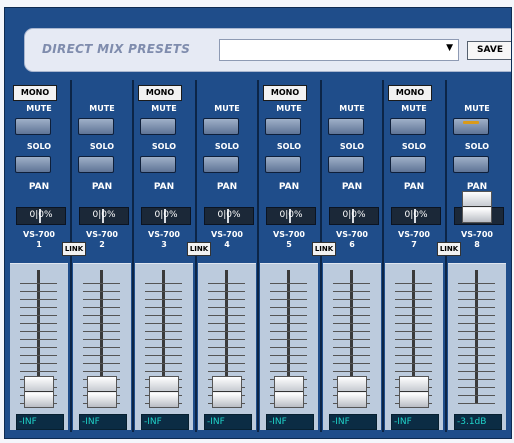 The image size is (514, 443). Describe the element at coordinates (102, 256) in the screenshot. I see `channel-strip: MUTE SOLO PAN 0|0% VS-700 2 -INF` at that location.